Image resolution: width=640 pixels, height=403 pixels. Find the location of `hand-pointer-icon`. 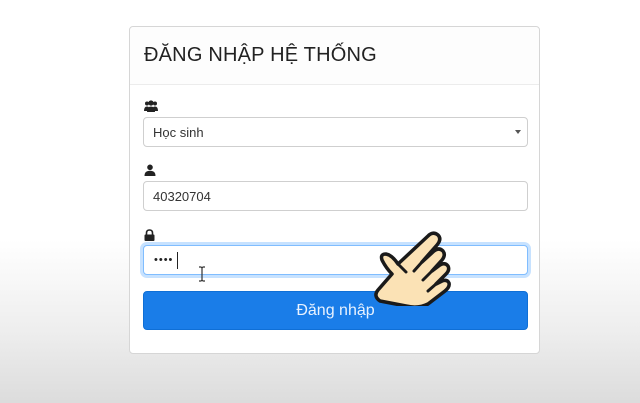

hand-pointer-icon is located at coordinates (415, 267).